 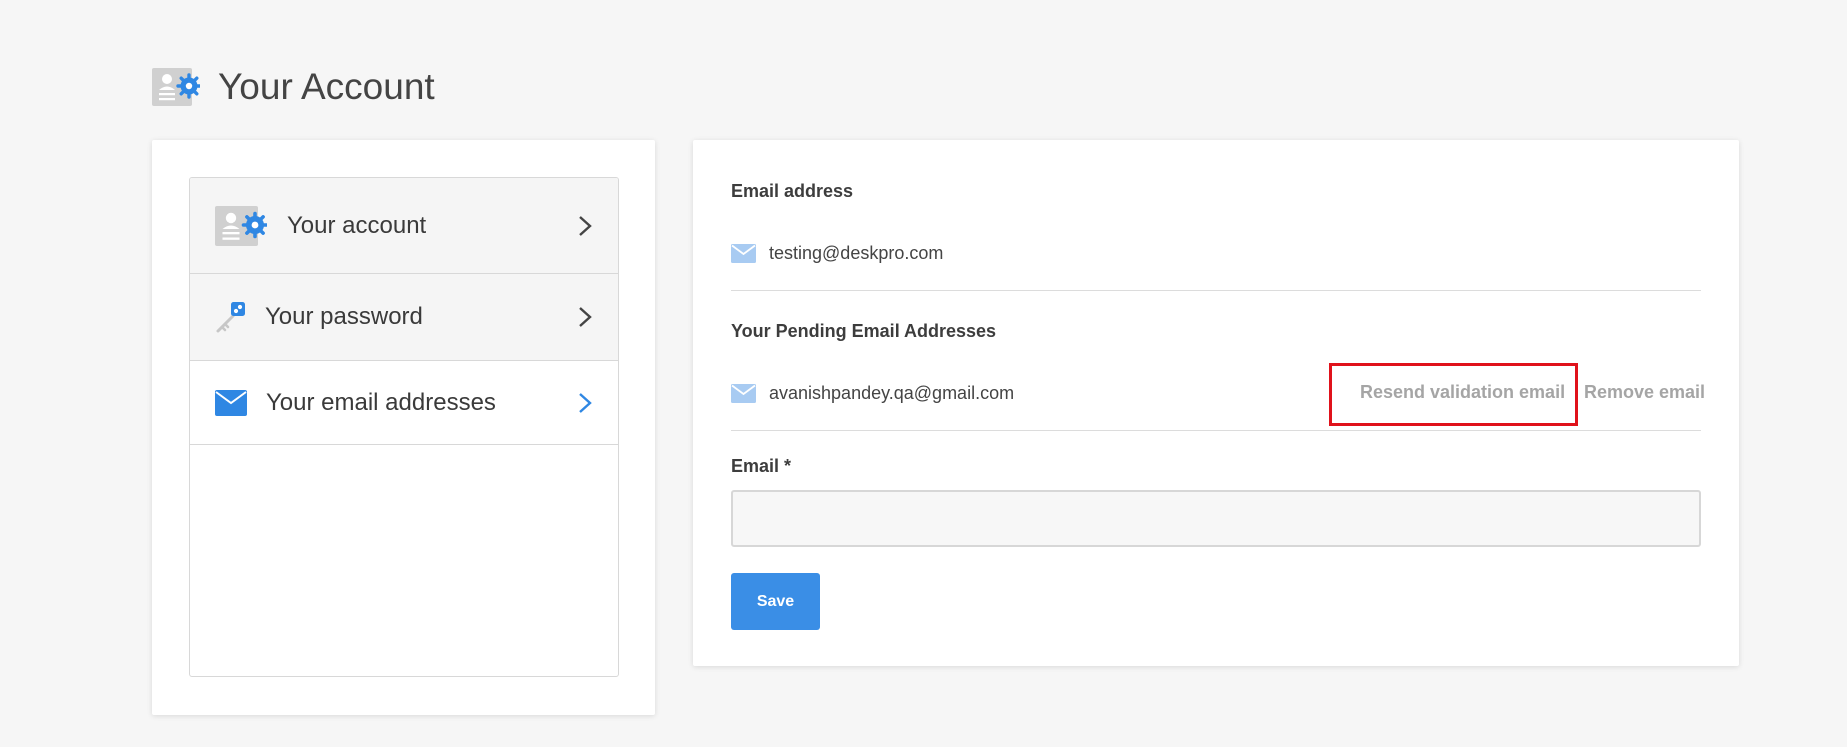 I want to click on sidebar-item-label: Your email addresses, so click(x=381, y=402).